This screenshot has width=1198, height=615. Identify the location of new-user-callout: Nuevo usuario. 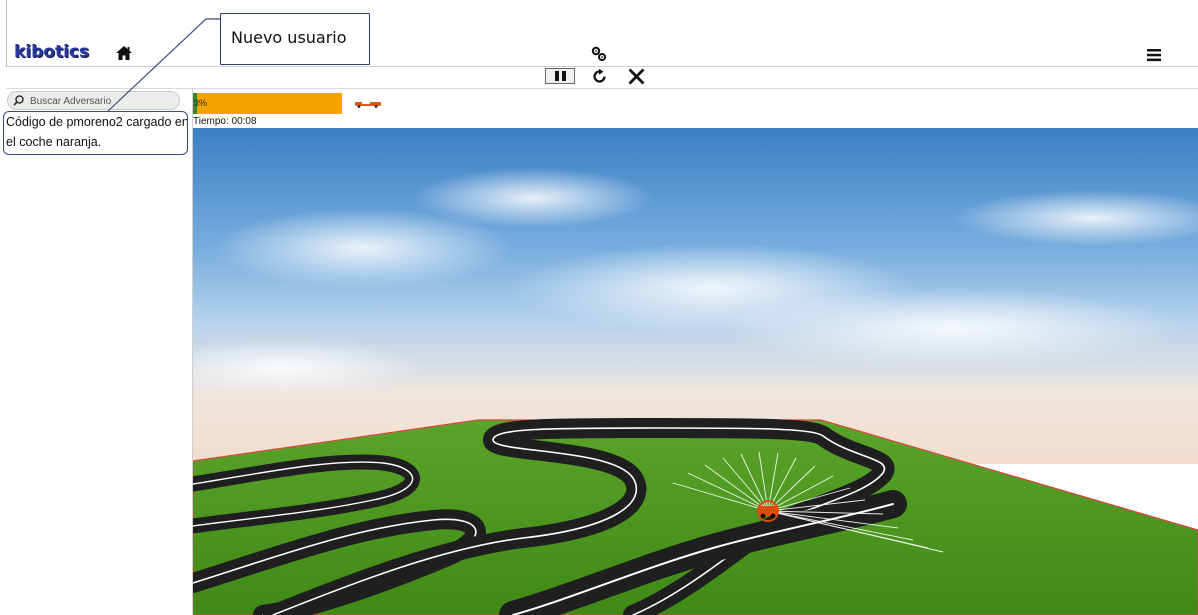
(295, 39).